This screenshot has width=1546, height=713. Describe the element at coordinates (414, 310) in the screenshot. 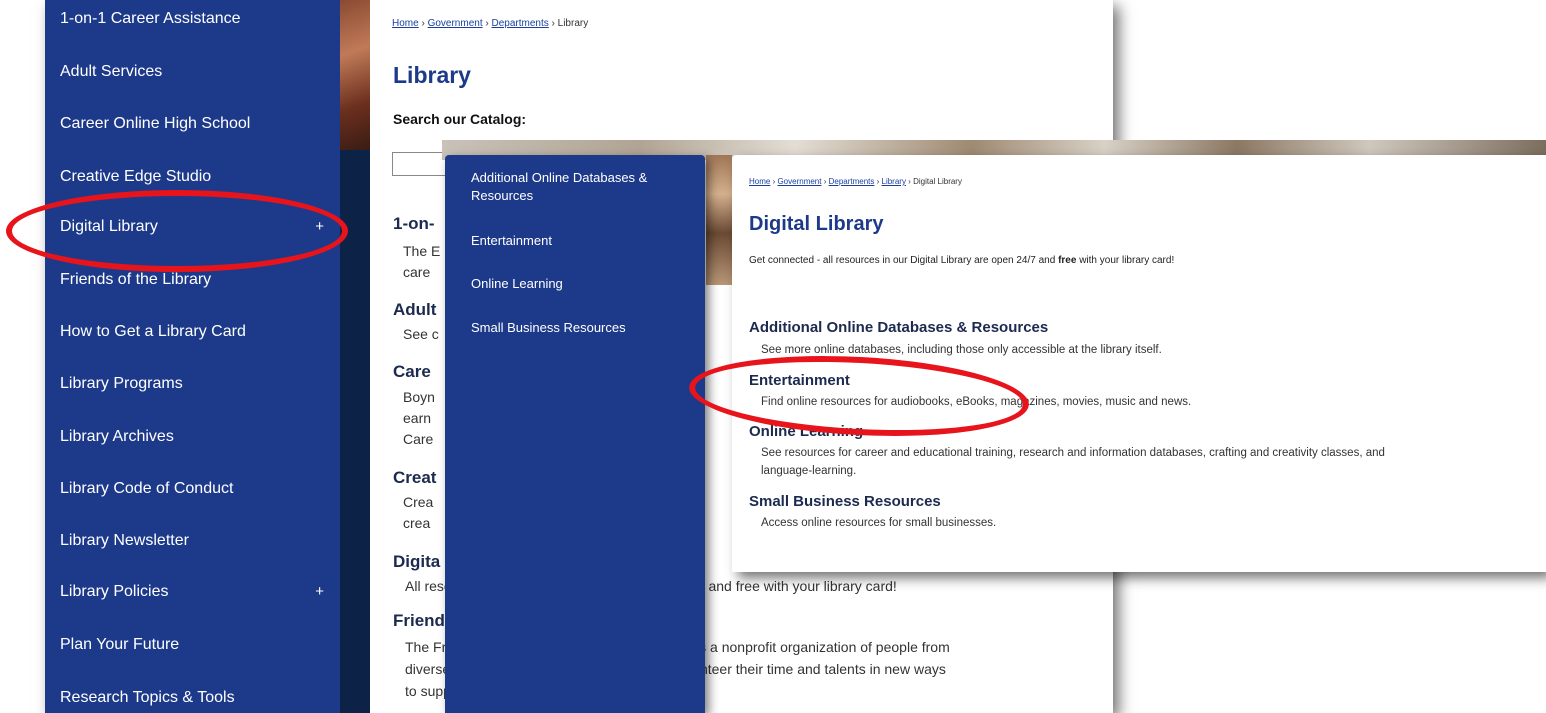

I see `section-heading-adult: Adult` at that location.